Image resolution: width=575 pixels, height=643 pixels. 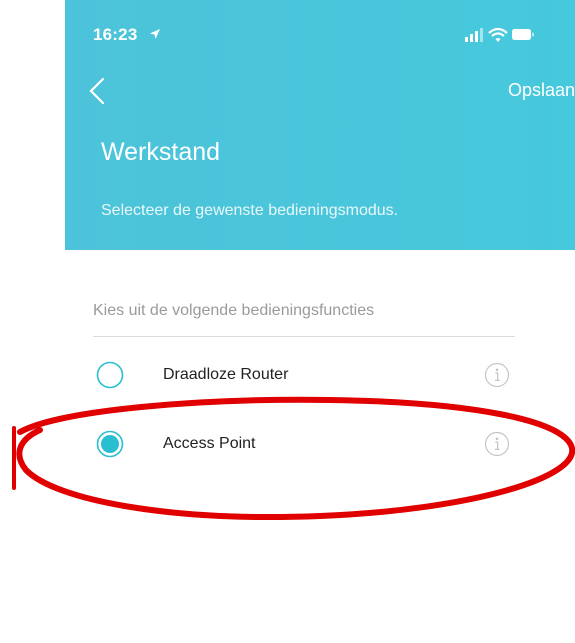 I want to click on status-bar: 16:23, so click(x=320, y=31).